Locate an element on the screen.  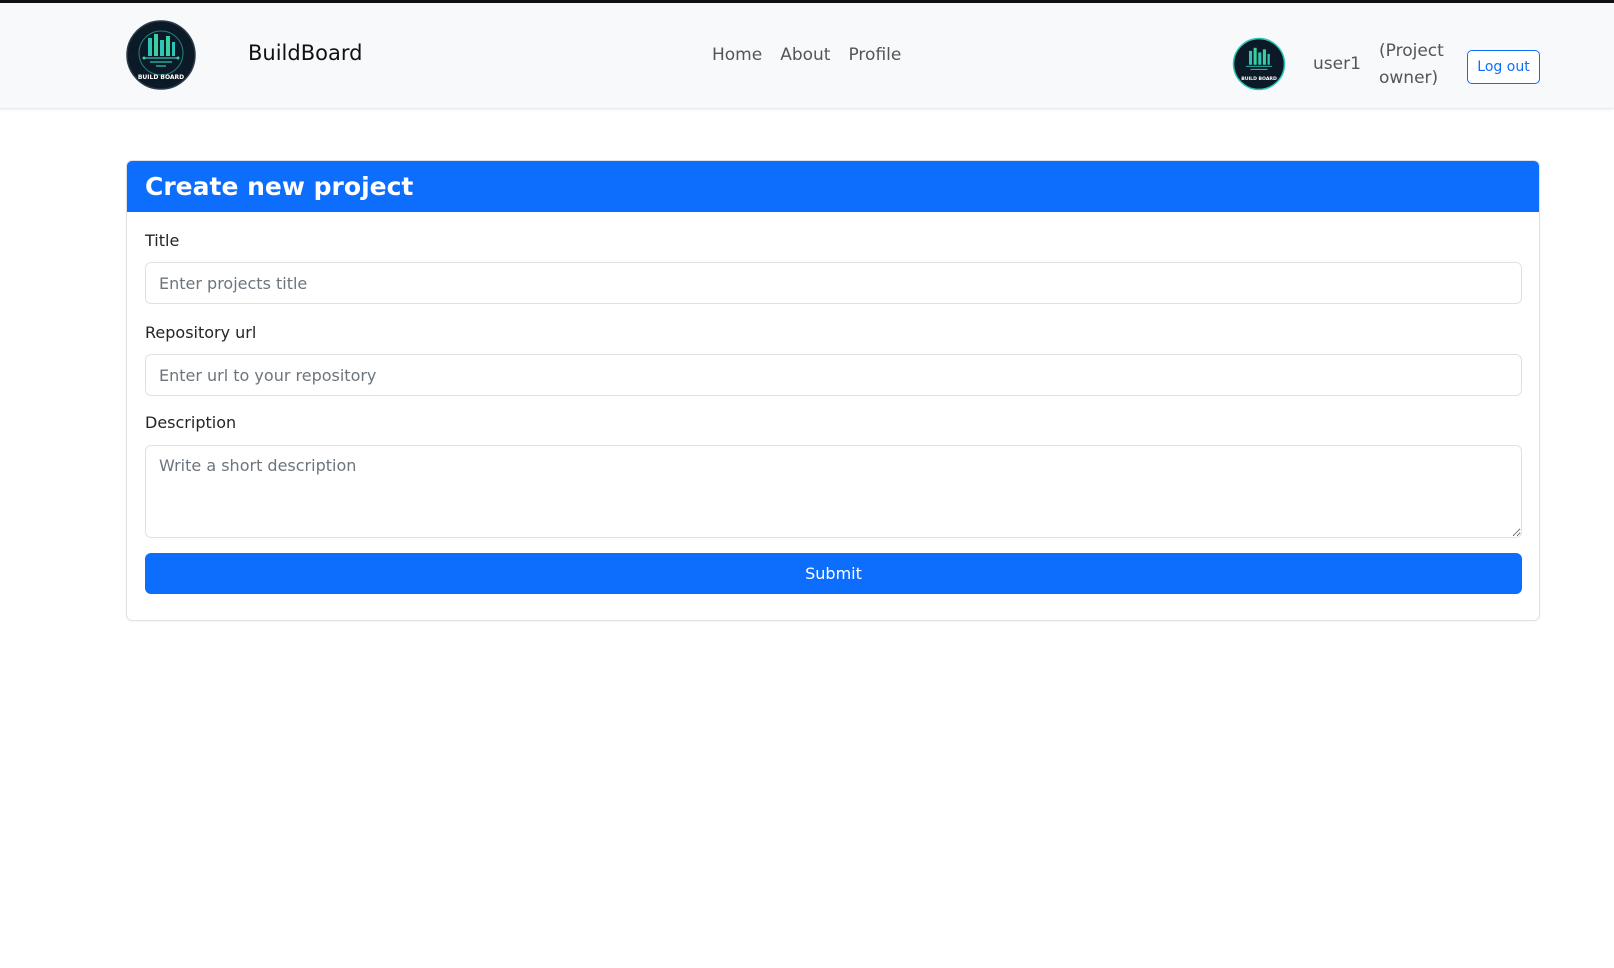
brand-name: BuildBoard is located at coordinates (305, 53).